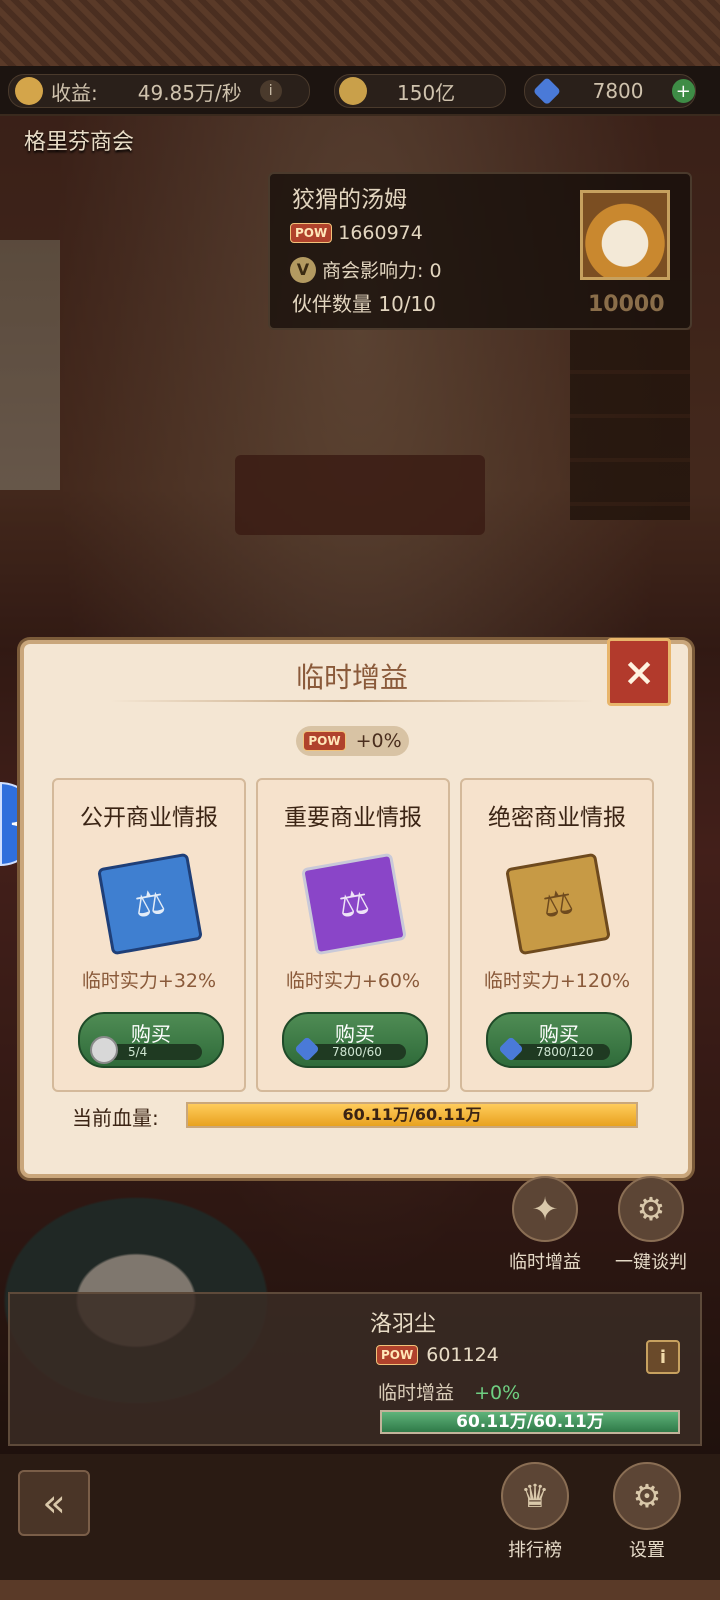  I want to click on bottom-decor-strip, so click(360, 1590).